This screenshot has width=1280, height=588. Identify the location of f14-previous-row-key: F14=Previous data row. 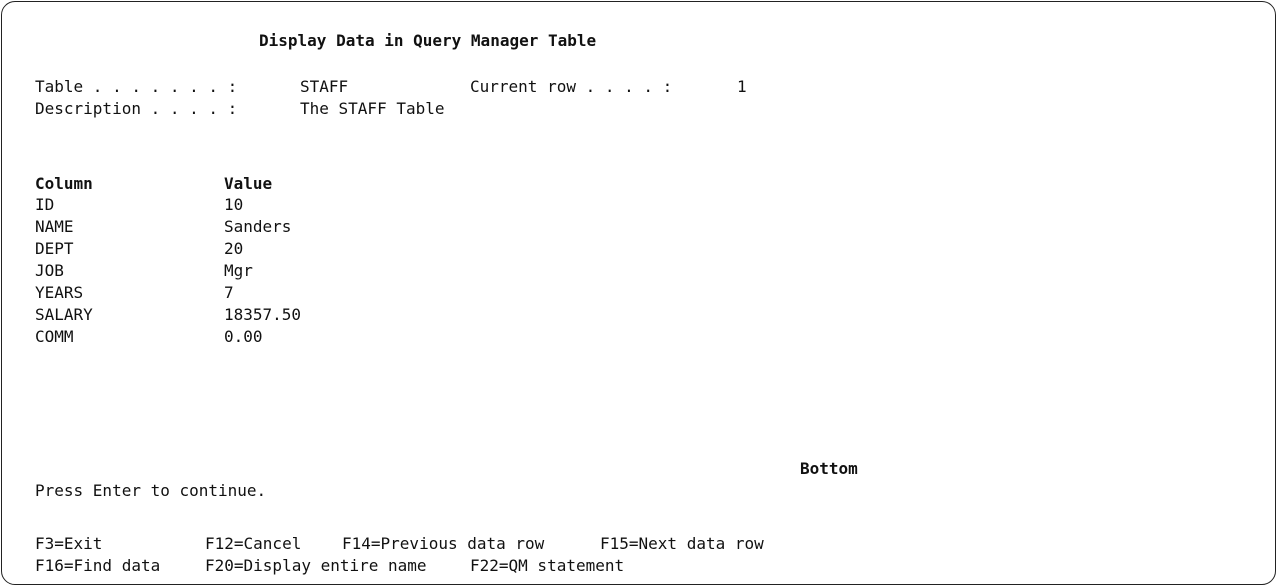
(443, 544).